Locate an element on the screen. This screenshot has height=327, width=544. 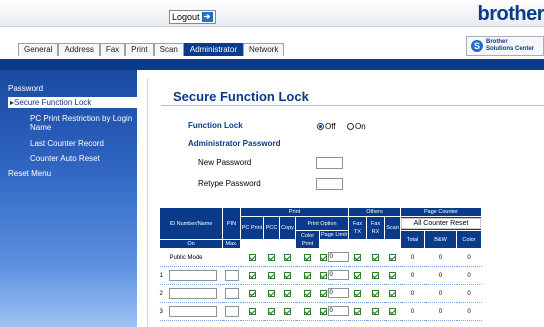
row-id-cell: 3 is located at coordinates (191, 311).